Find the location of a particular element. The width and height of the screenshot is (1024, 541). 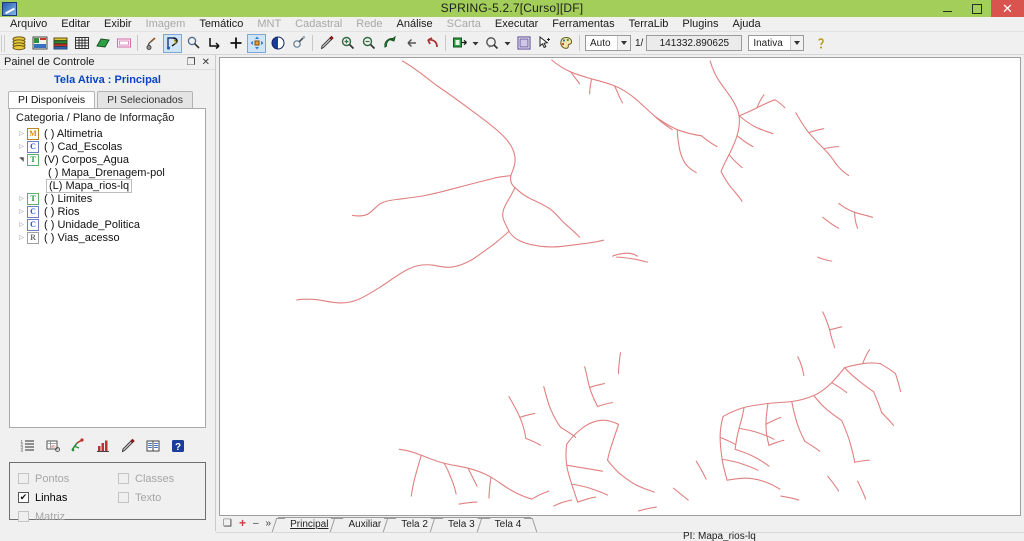

state-select: Inativa is located at coordinates (776, 43).